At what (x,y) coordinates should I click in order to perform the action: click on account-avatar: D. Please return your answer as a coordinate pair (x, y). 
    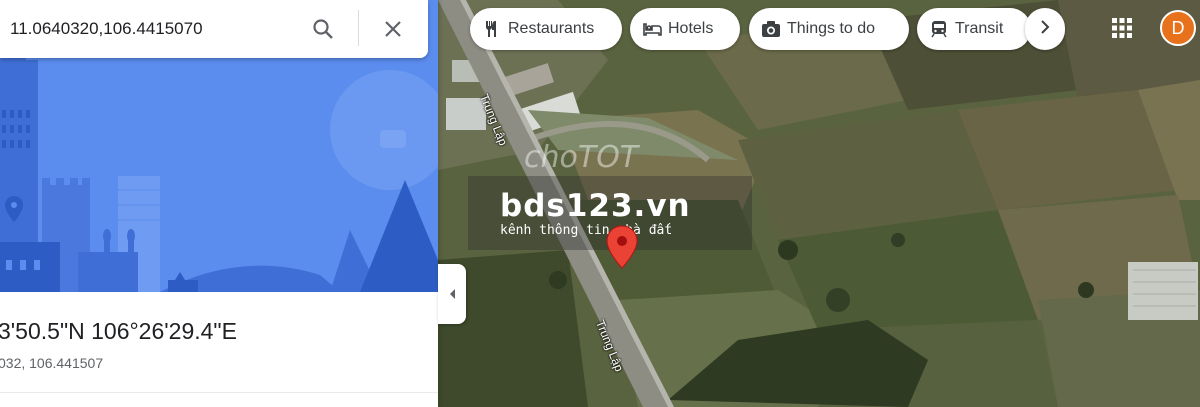
    Looking at the image, I should click on (1178, 28).